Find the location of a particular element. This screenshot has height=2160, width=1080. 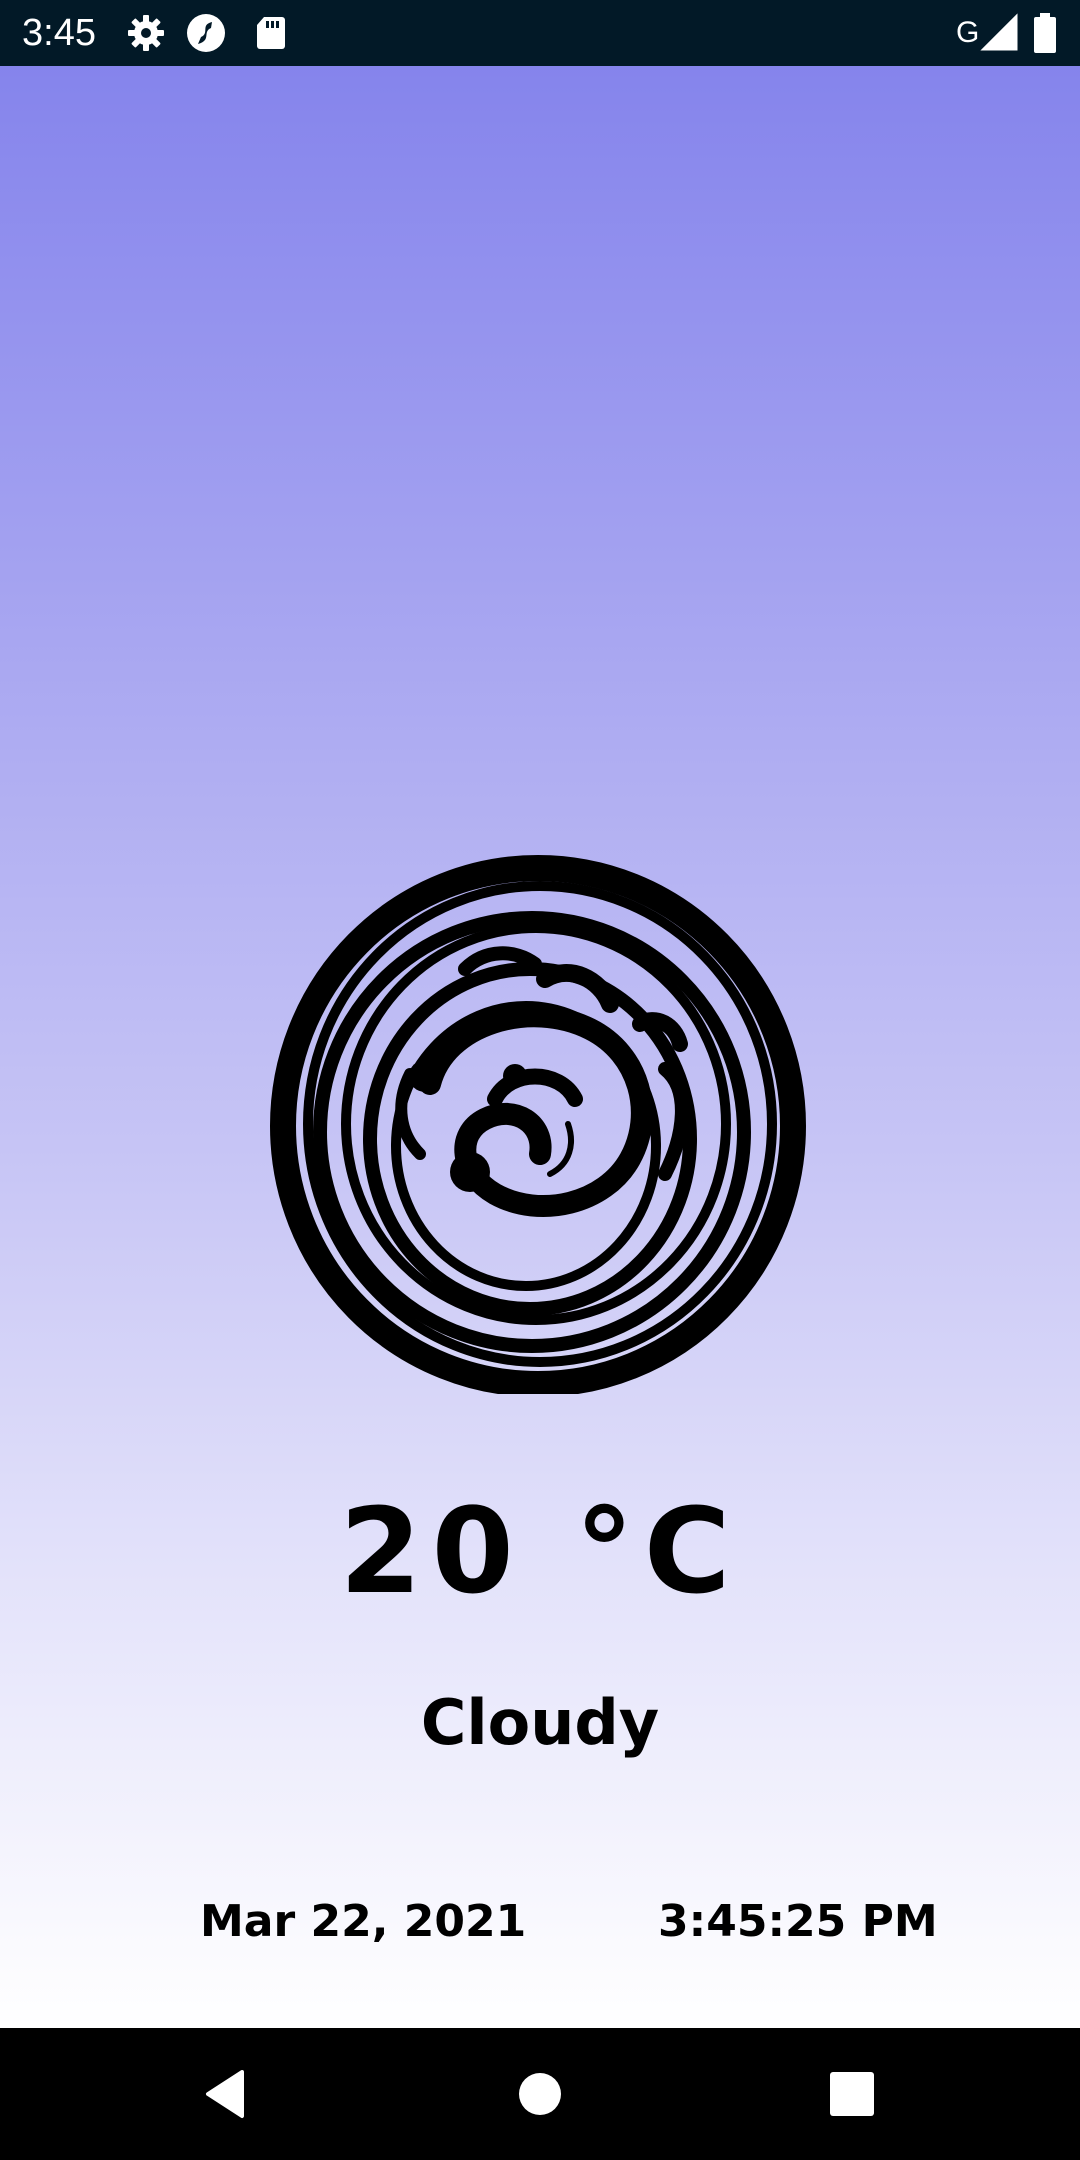

recents-button is located at coordinates (852, 2094).